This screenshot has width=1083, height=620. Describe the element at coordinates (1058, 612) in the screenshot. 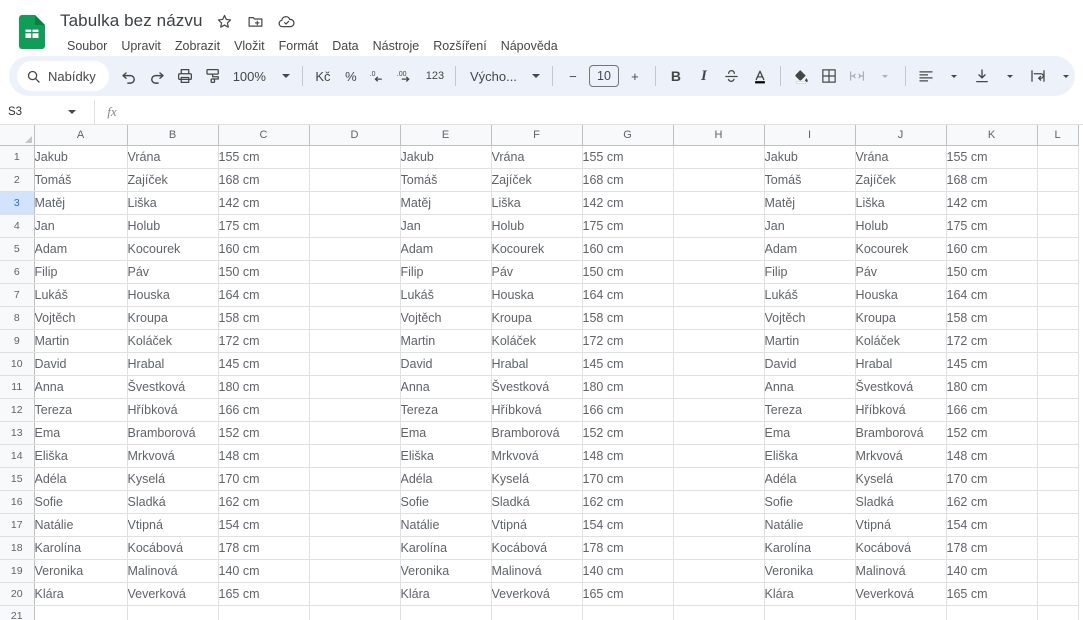

I see `cell-L21` at that location.